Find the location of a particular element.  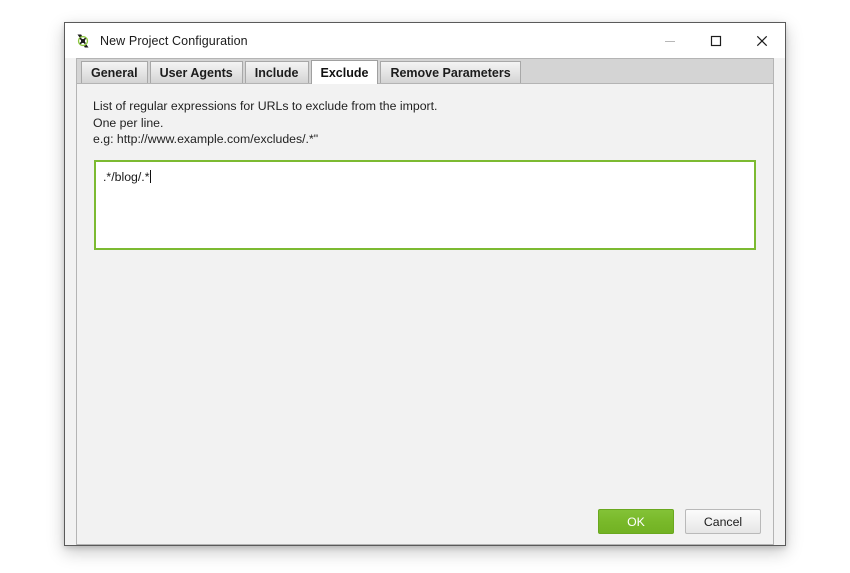

ok-button: OK is located at coordinates (636, 521).